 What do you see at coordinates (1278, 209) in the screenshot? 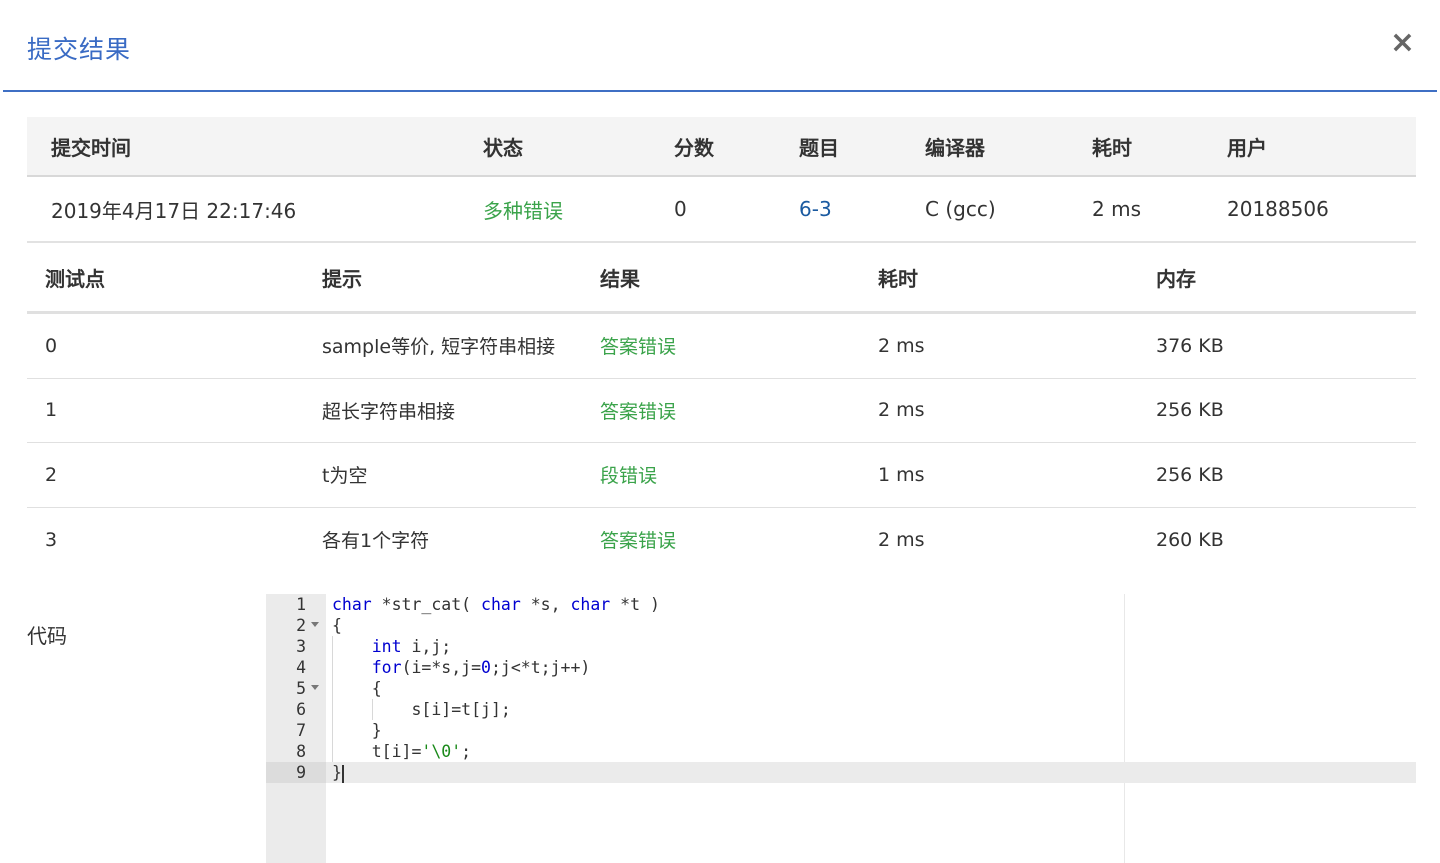
I see `user-value: 20188506` at bounding box center [1278, 209].